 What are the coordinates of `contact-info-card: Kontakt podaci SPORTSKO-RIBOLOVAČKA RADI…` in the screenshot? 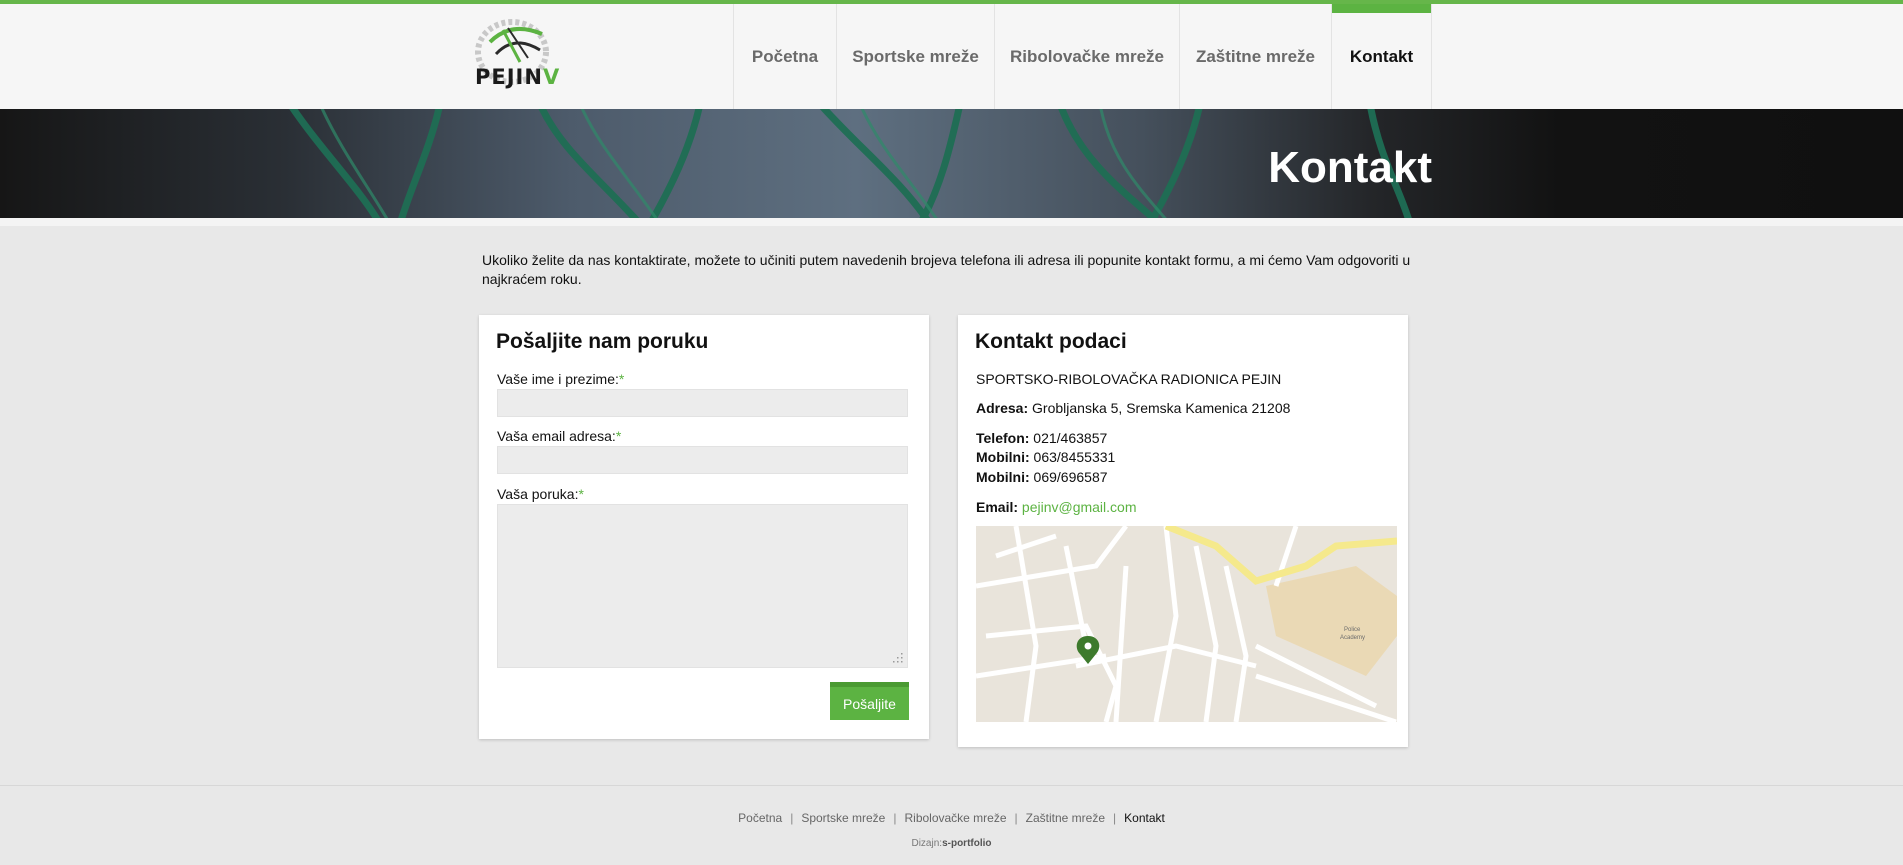 It's located at (1183, 531).